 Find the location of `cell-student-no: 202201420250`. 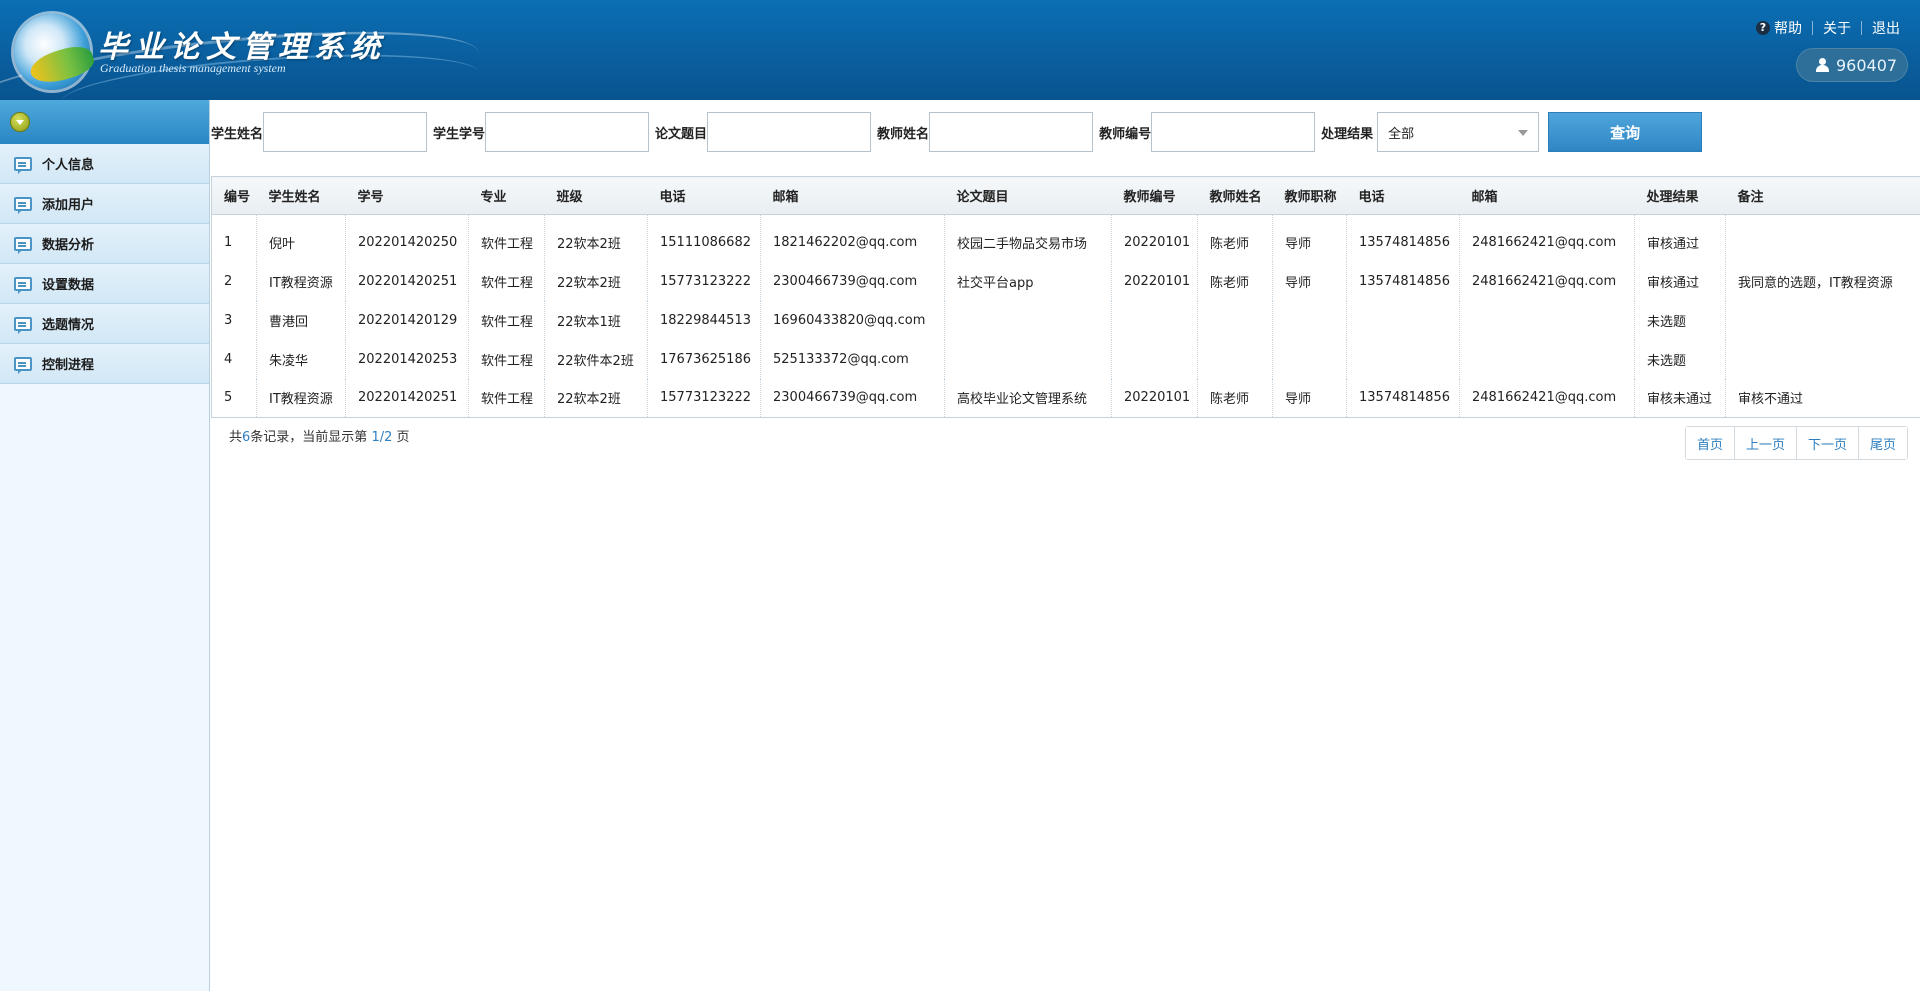

cell-student-no: 202201420250 is located at coordinates (407, 238).